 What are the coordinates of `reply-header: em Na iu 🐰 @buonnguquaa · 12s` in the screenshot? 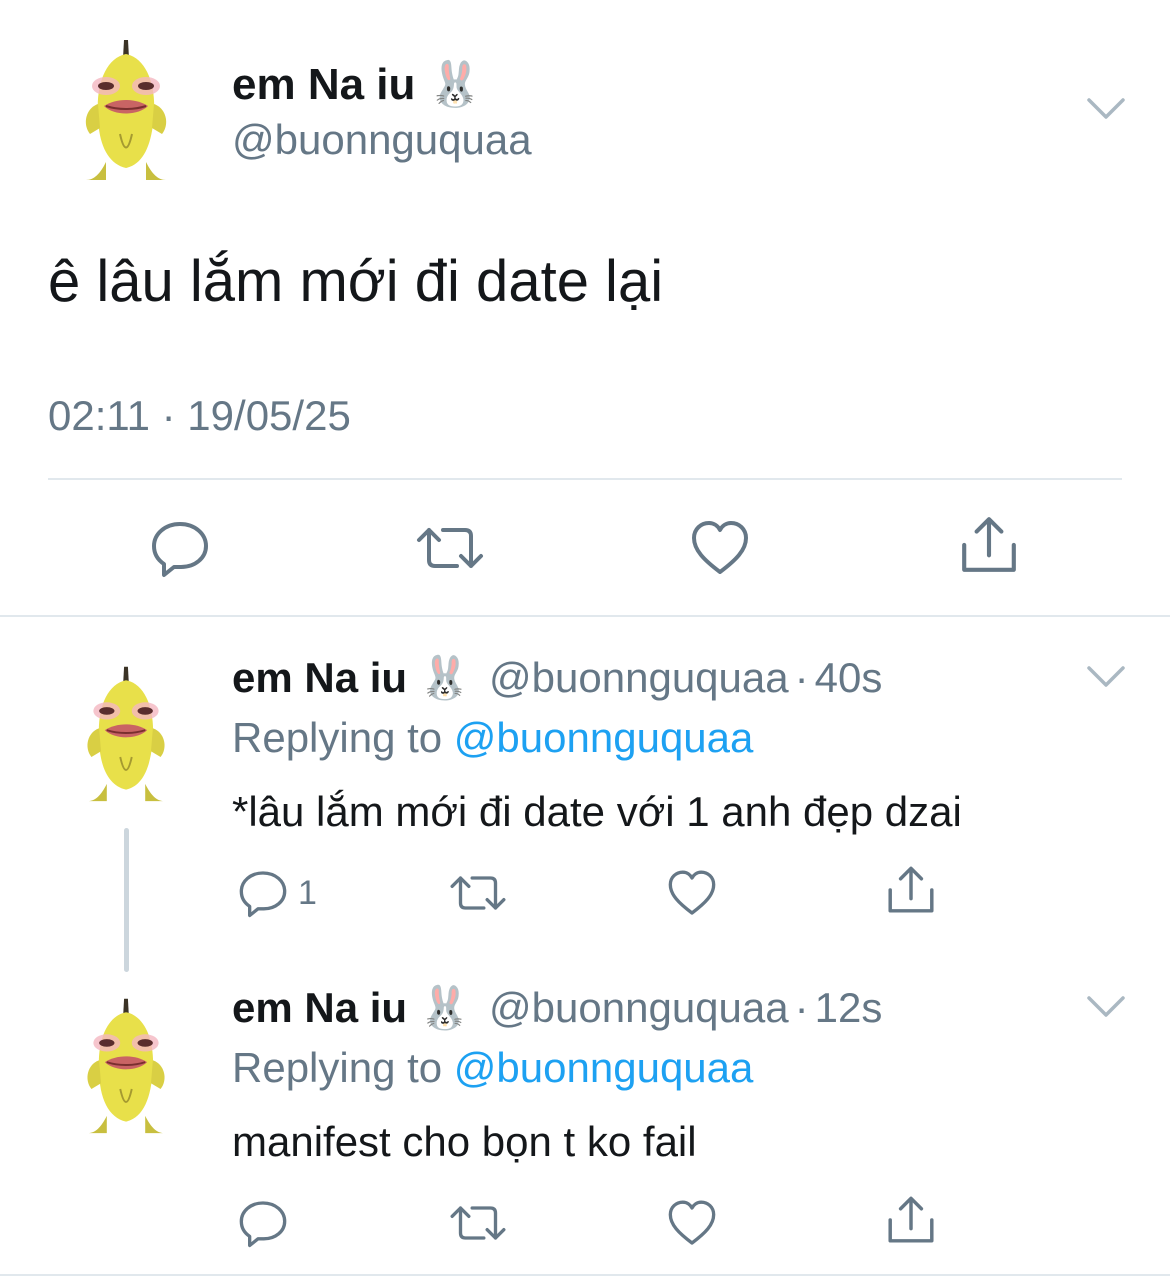 It's located at (557, 1008).